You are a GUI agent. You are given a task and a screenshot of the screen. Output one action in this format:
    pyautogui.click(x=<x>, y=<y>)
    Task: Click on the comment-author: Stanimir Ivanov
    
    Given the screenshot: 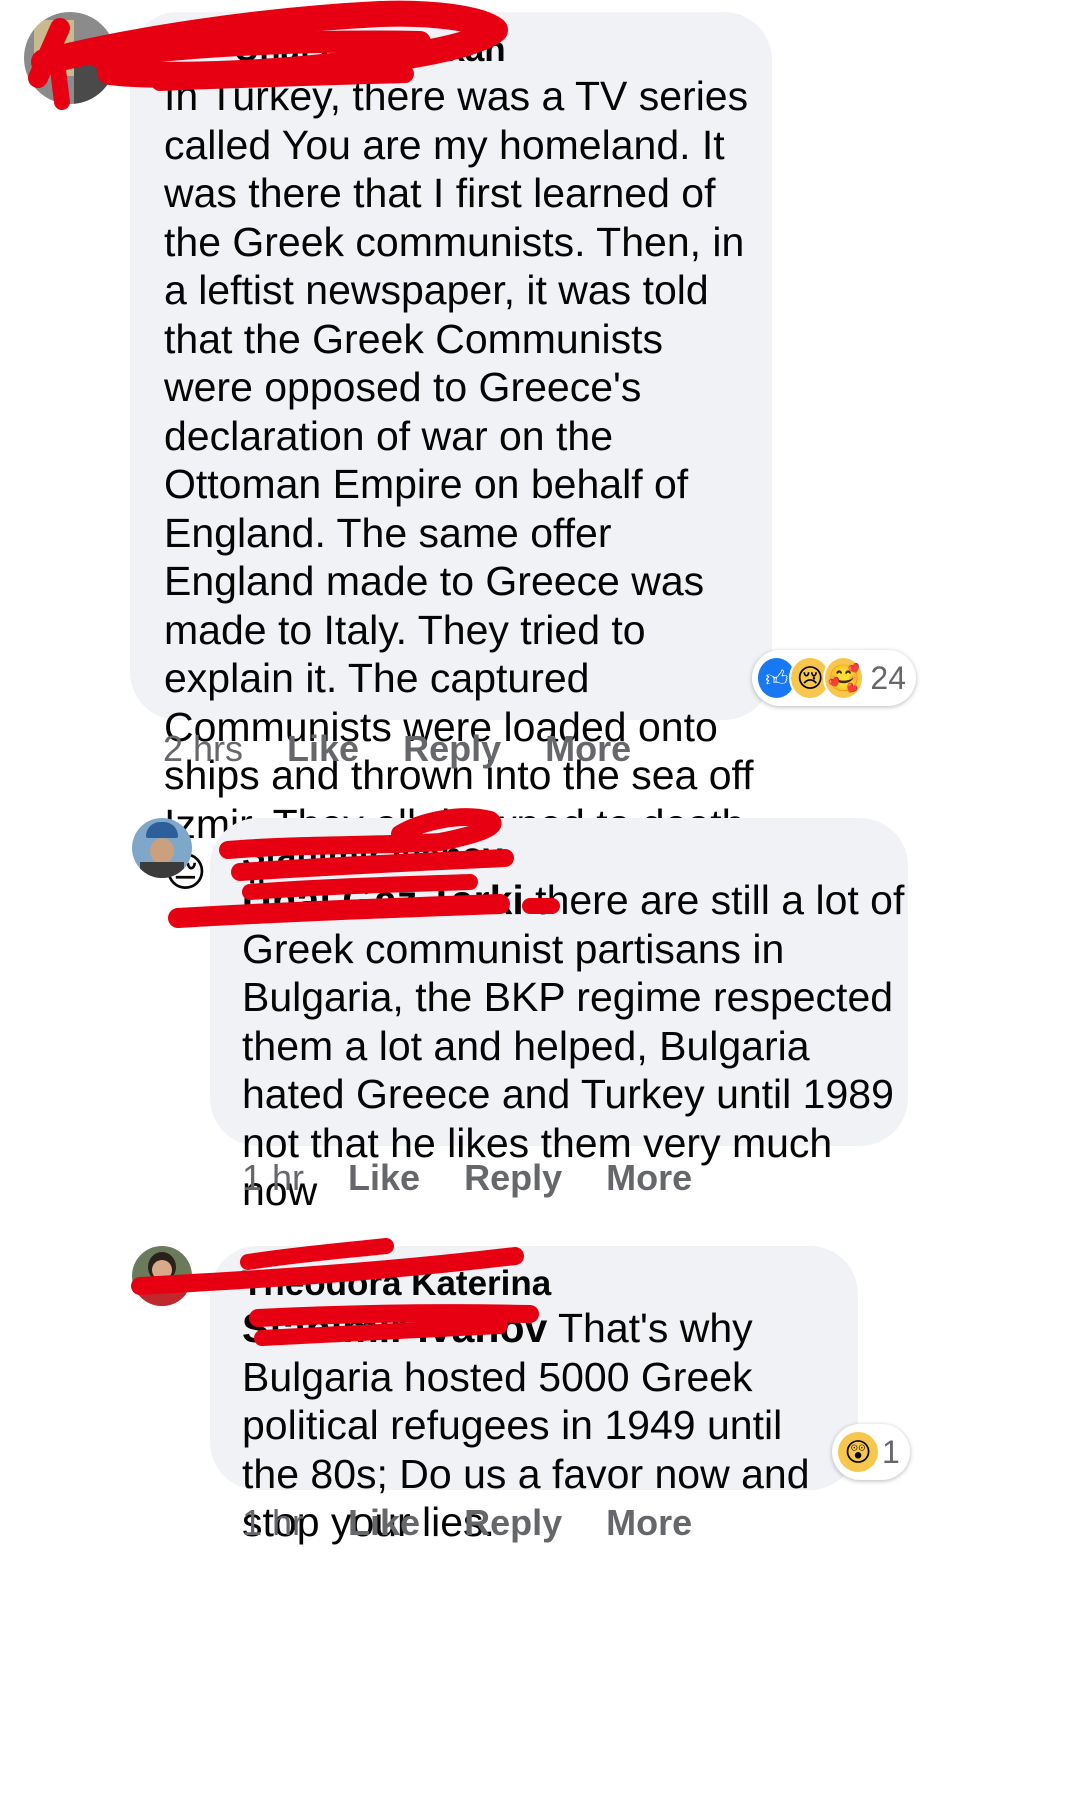 What is the action you would take?
    pyautogui.click(x=372, y=856)
    